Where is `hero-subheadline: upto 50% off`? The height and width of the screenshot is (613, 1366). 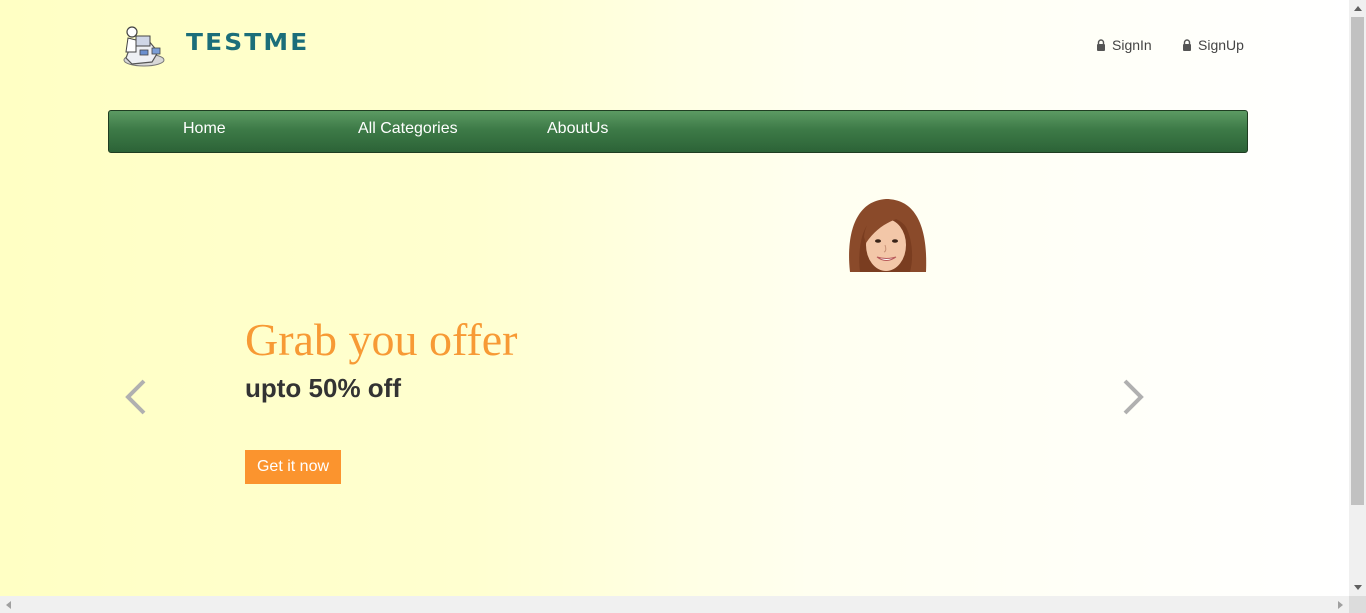
hero-subheadline: upto 50% off is located at coordinates (323, 388).